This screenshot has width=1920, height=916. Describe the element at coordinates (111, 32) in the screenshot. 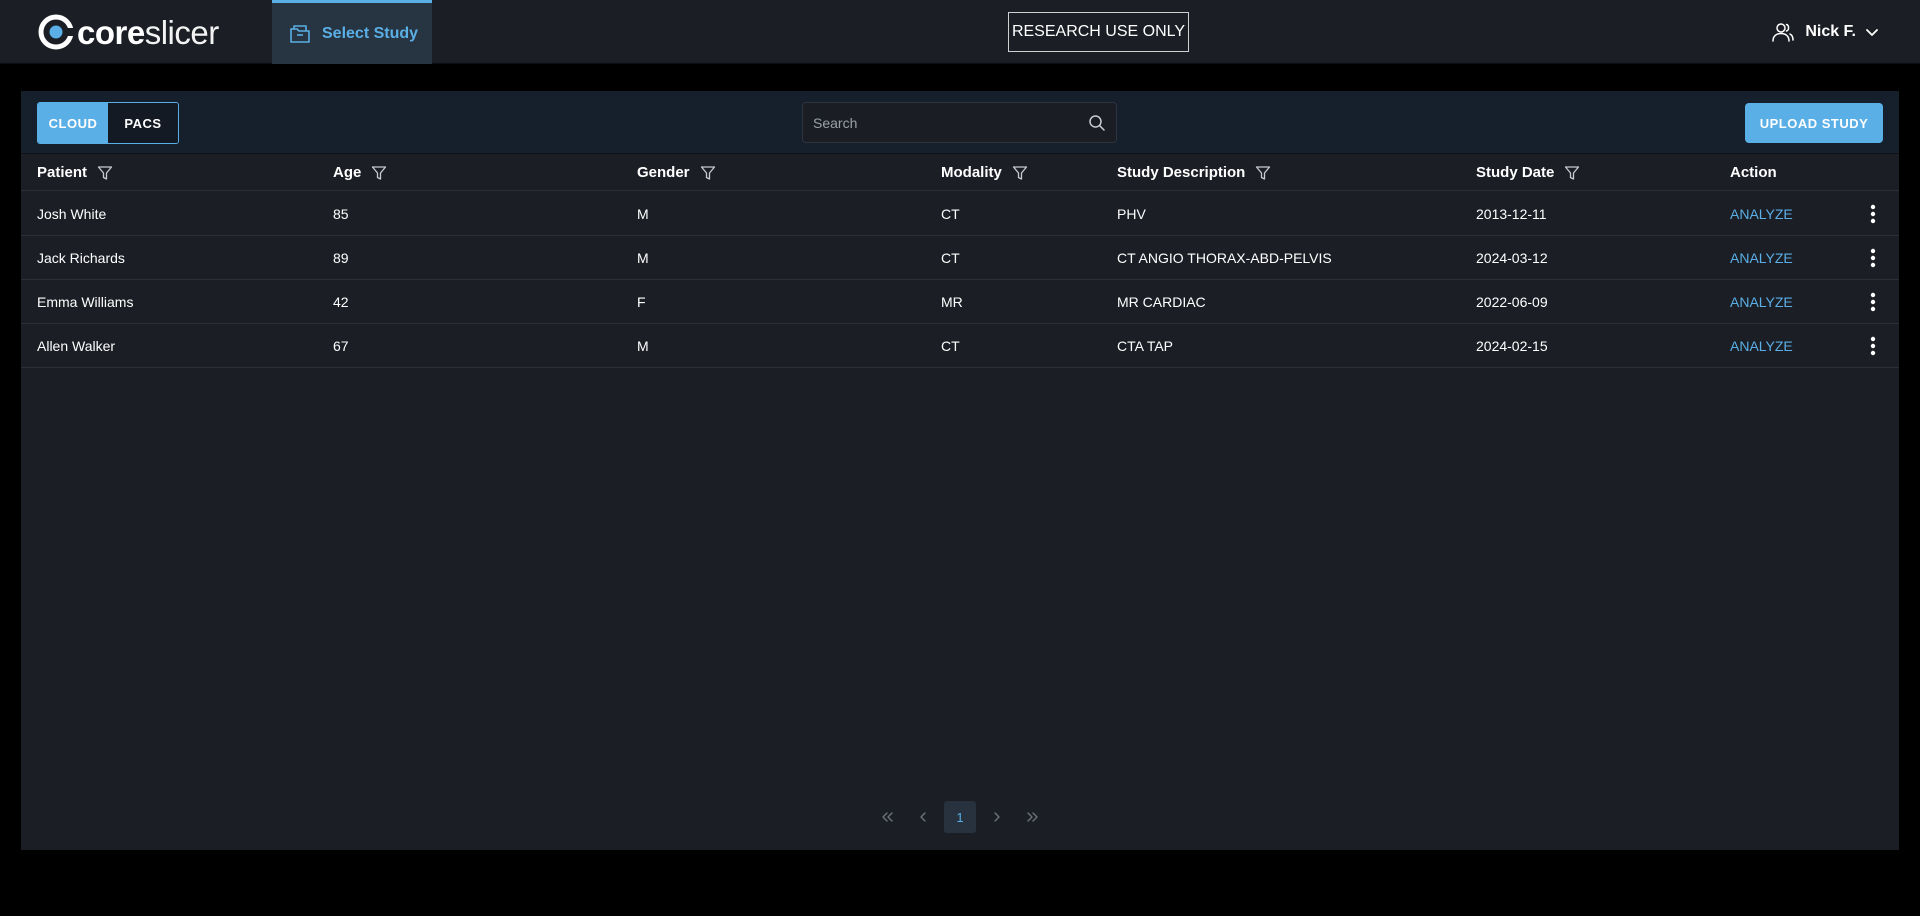

I see `logo-text-bold: core` at that location.